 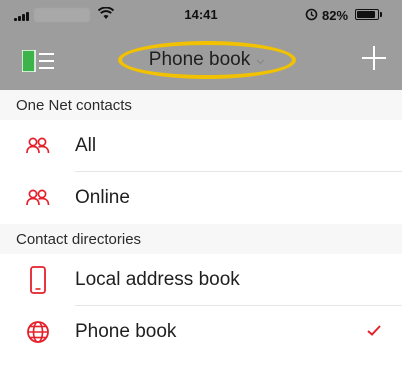 I want to click on plus-icon, so click(x=374, y=58).